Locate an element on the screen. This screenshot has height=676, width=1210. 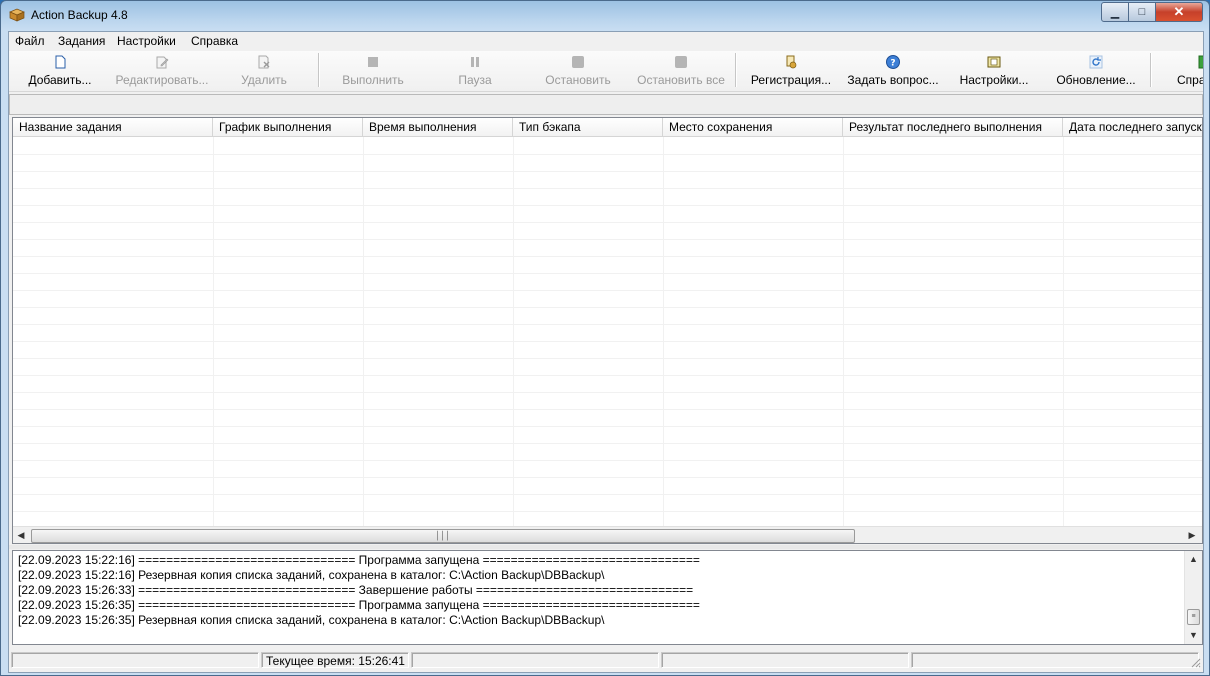
help-book-icon is located at coordinates (1200, 62).